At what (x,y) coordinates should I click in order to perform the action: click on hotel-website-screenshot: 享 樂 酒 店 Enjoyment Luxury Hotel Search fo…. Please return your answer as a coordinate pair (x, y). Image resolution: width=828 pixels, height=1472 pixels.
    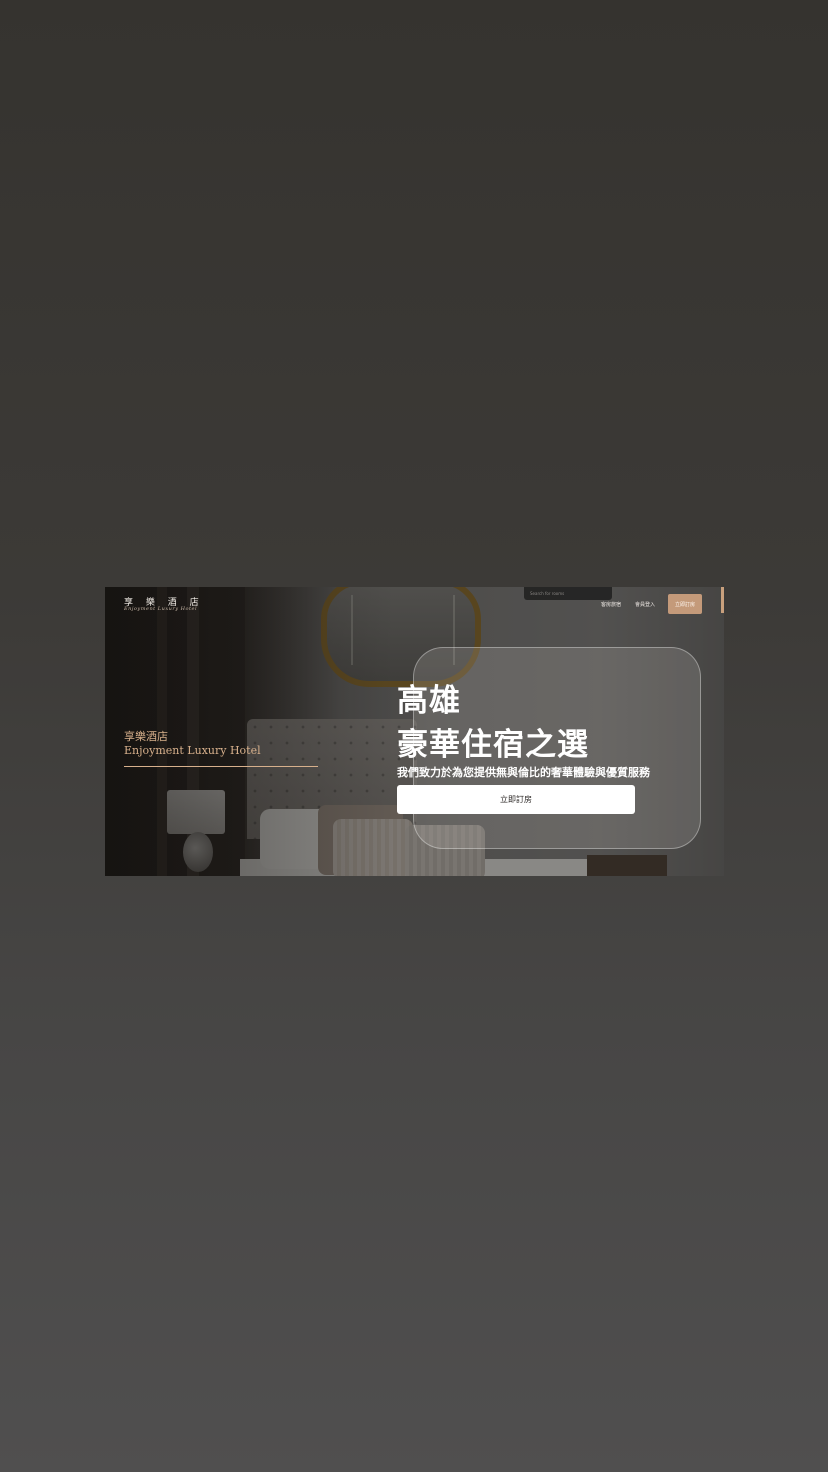
    Looking at the image, I should click on (414, 731).